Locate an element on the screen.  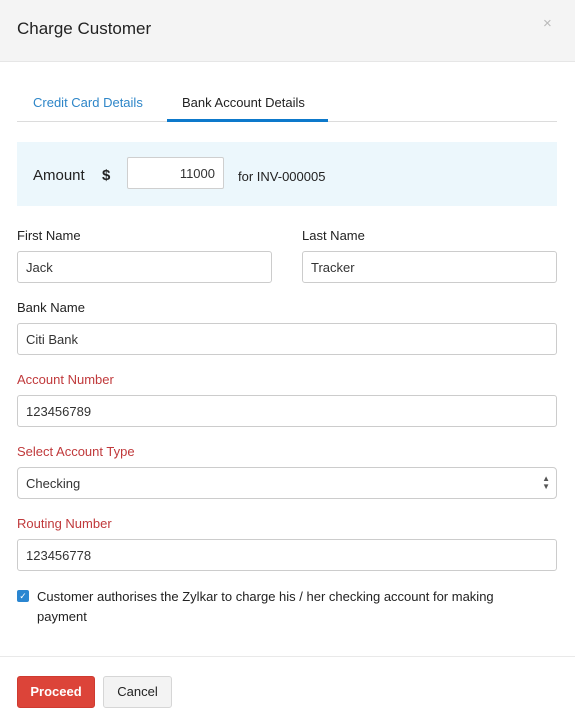
amount-input is located at coordinates (175, 173).